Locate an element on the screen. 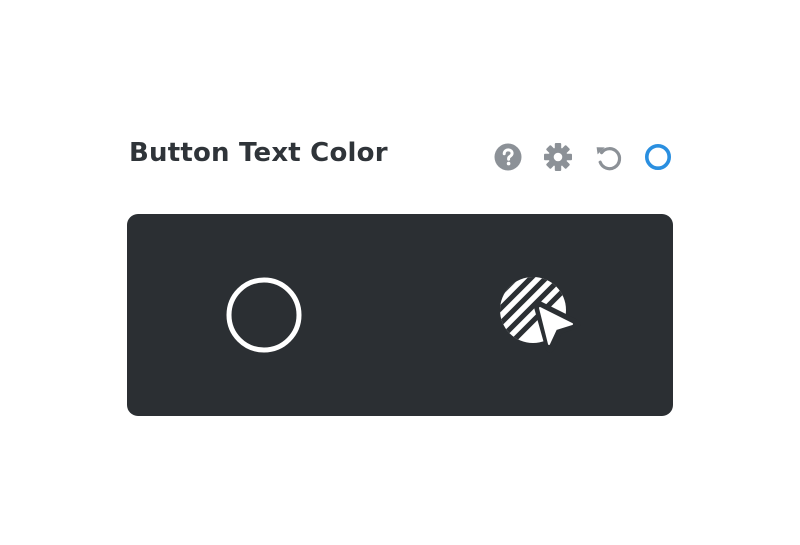  control-header: Button Text Color is located at coordinates (400, 157).